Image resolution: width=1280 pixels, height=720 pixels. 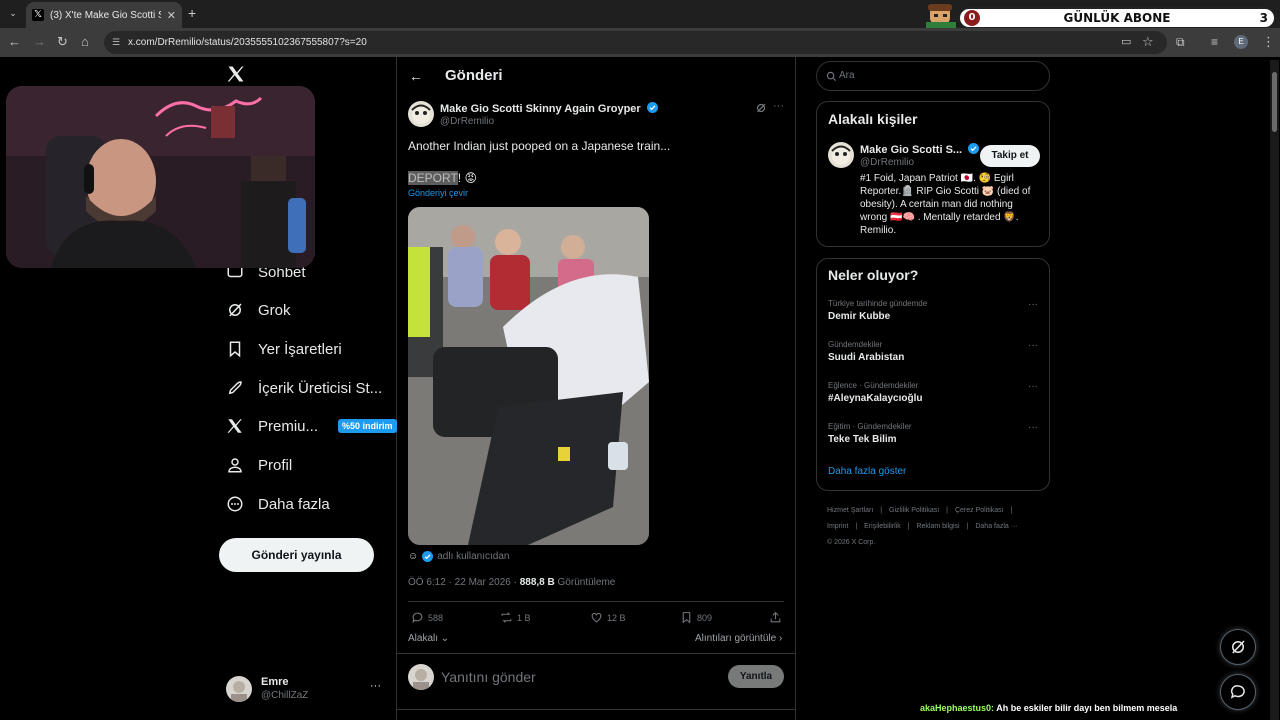 What do you see at coordinates (62, 42) in the screenshot?
I see `reload-icon: ↻` at bounding box center [62, 42].